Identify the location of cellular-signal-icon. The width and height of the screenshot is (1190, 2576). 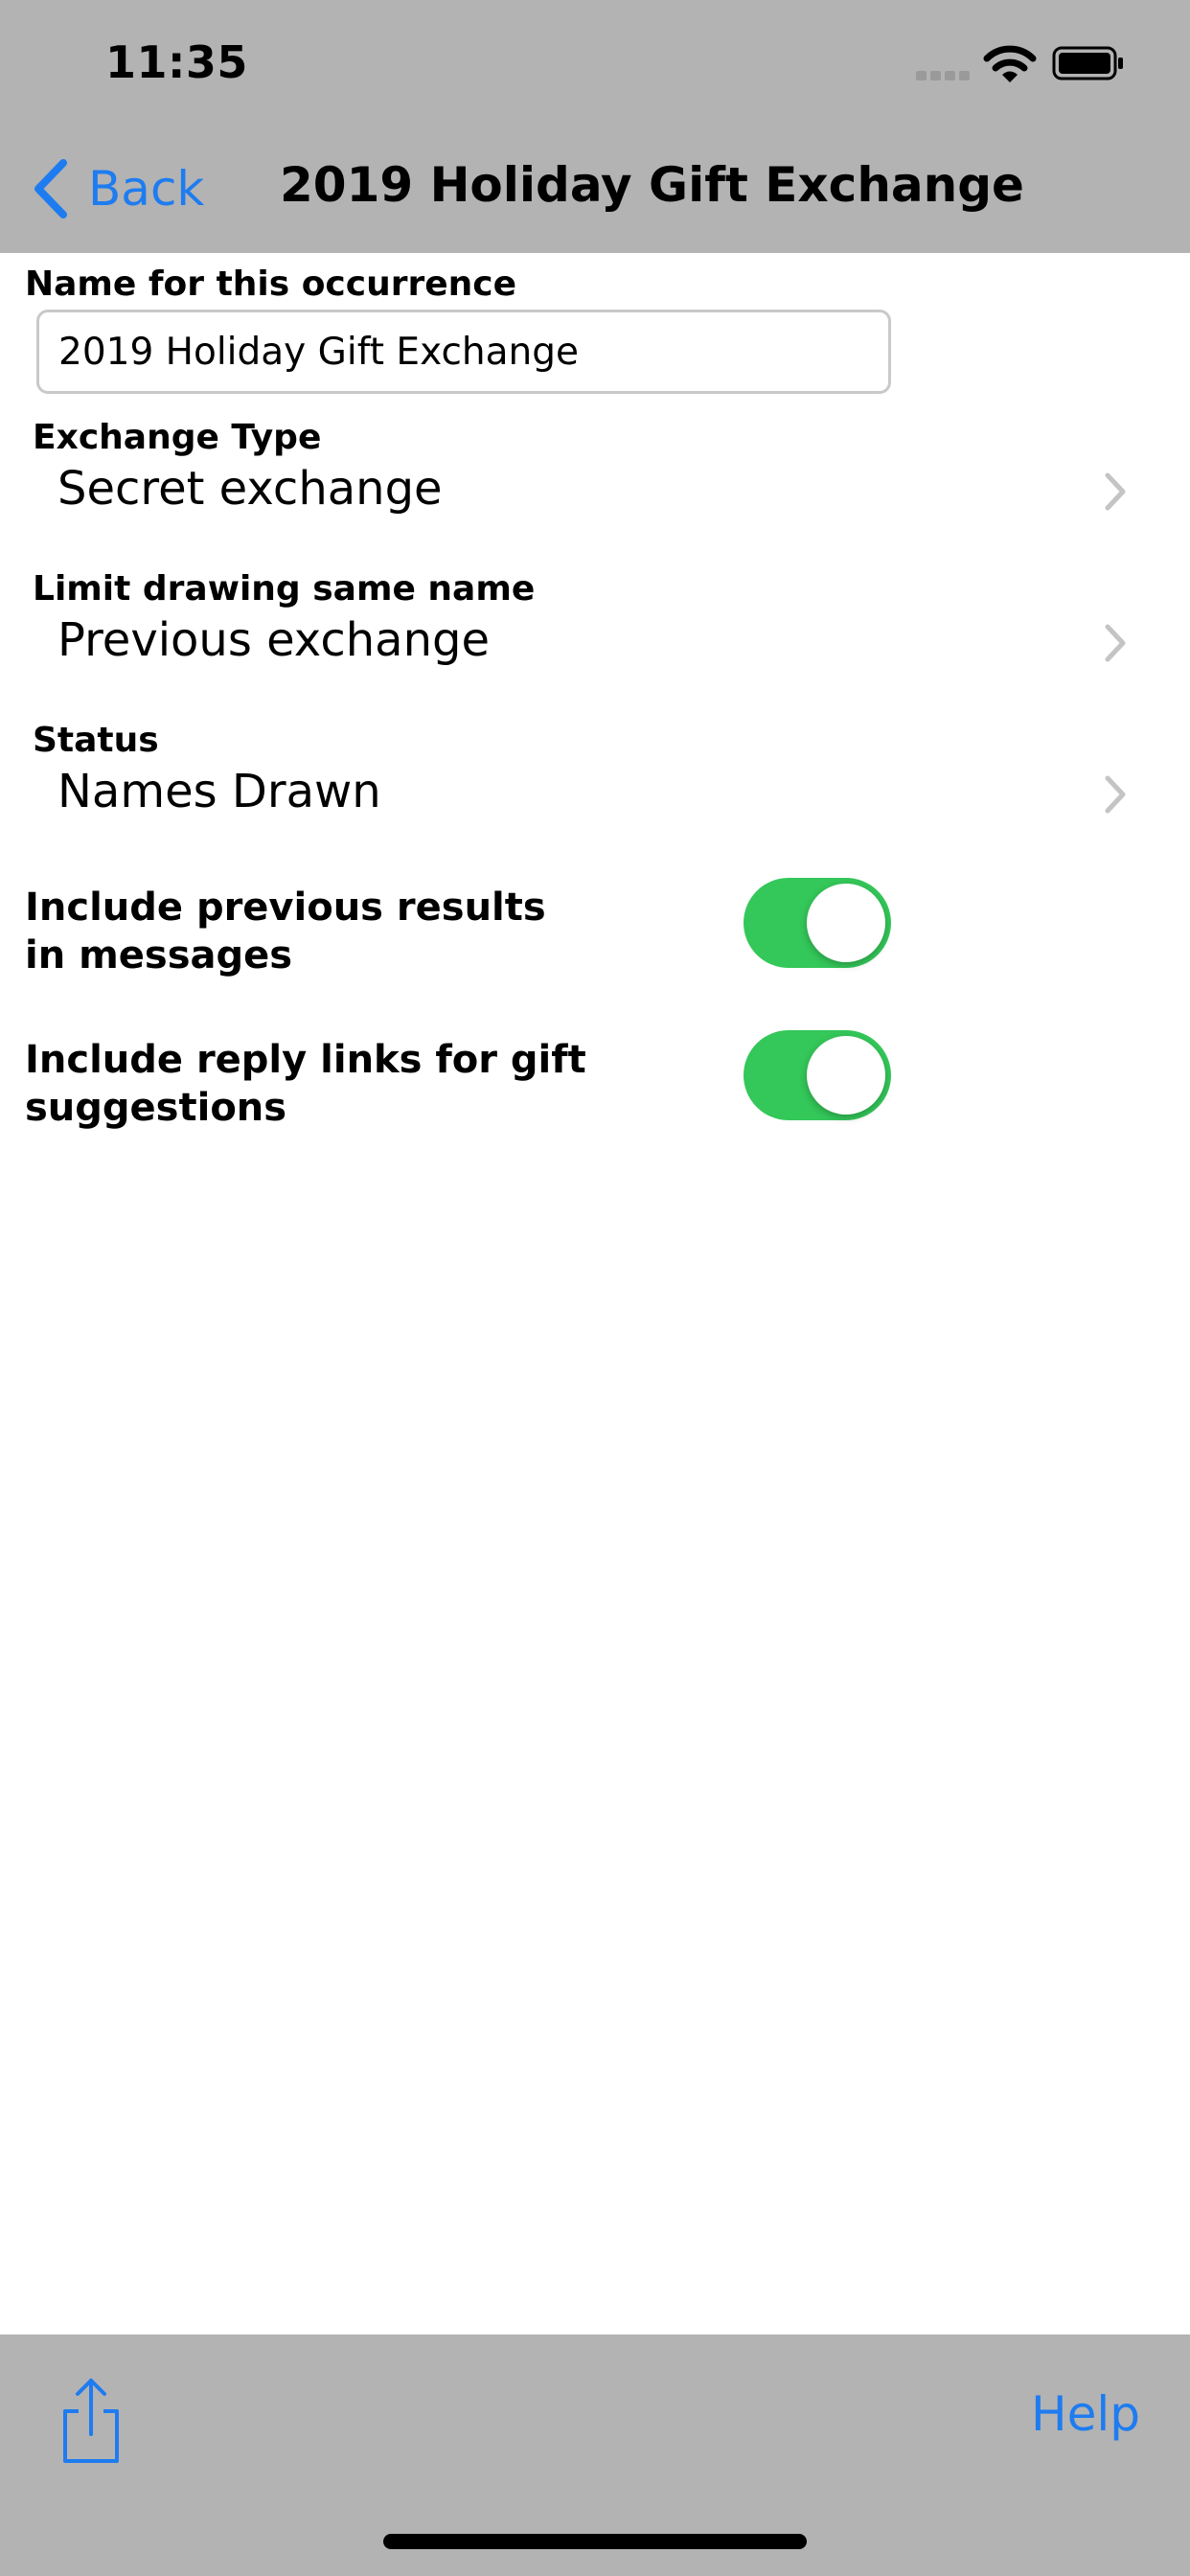
(944, 75).